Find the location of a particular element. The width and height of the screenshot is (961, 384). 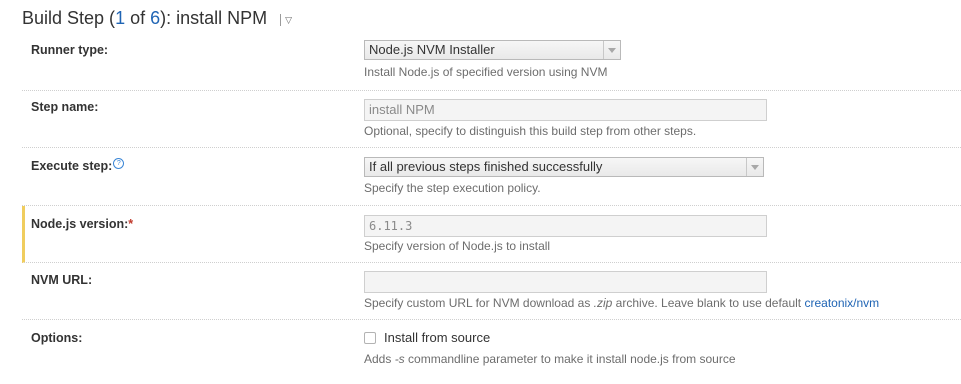

execute-step-hint: Specify the step execution policy. is located at coordinates (452, 188).